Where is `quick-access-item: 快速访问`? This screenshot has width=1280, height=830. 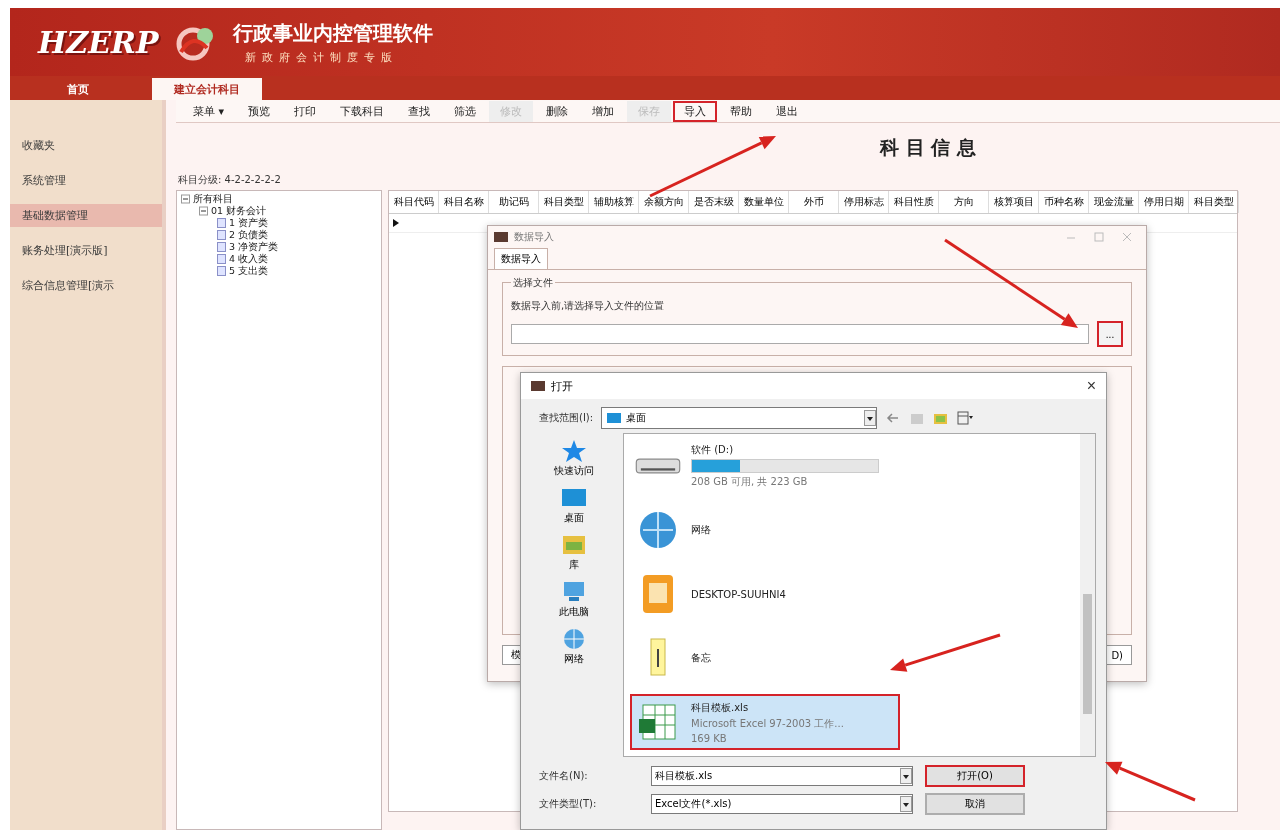
quick-access-item: 快速访问 is located at coordinates (574, 458).